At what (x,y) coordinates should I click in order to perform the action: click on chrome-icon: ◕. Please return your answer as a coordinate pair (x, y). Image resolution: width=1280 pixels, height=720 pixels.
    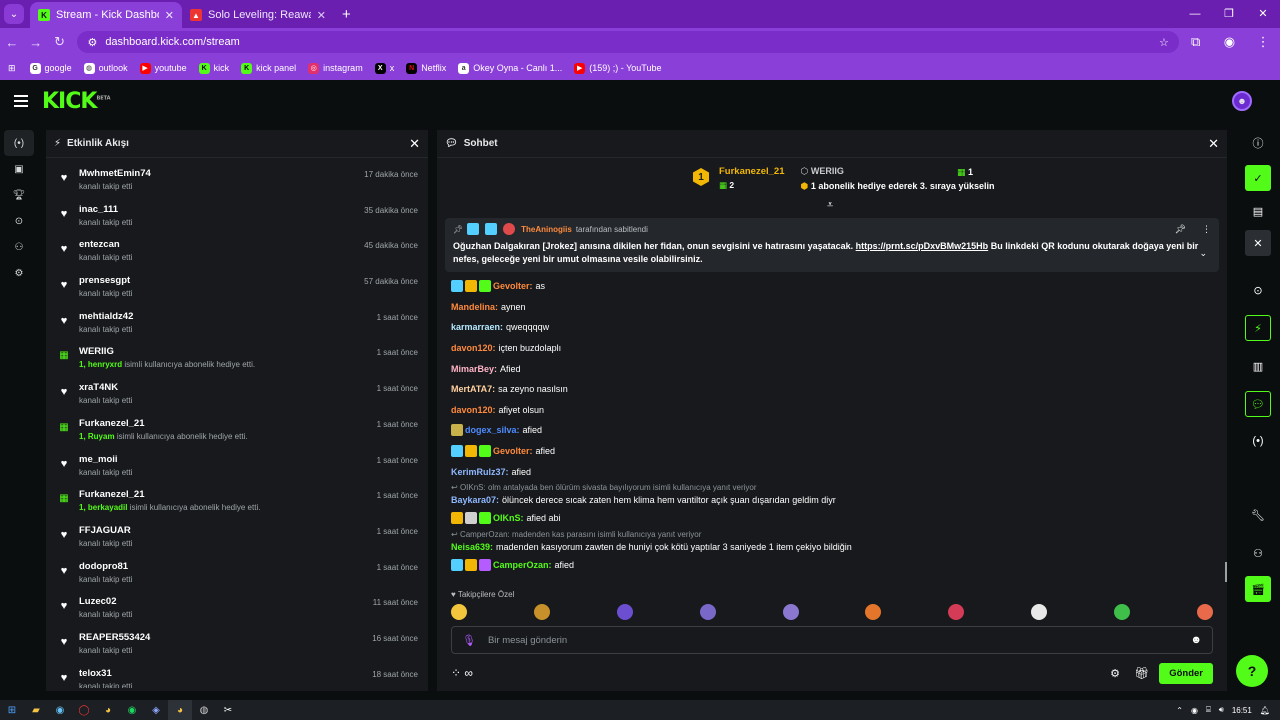
    Looking at the image, I should click on (108, 710).